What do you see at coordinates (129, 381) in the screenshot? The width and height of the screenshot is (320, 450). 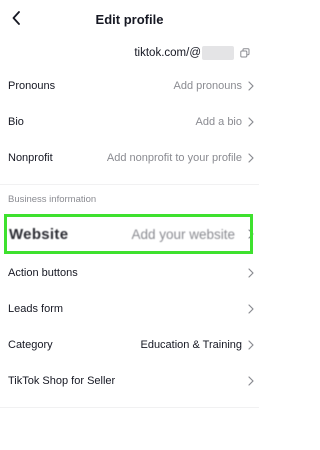 I see `row-tiktok-shop: TikTok Shop for Seller` at bounding box center [129, 381].